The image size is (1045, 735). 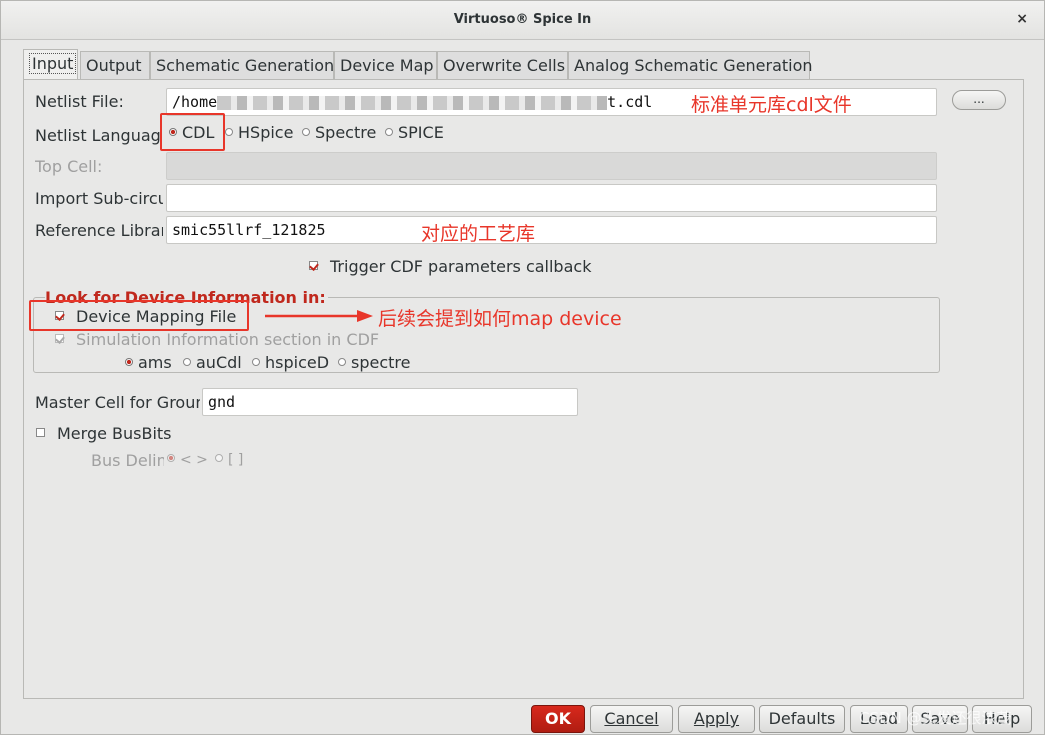 I want to click on bus-delim-label: Bus Delim, so click(x=127, y=460).